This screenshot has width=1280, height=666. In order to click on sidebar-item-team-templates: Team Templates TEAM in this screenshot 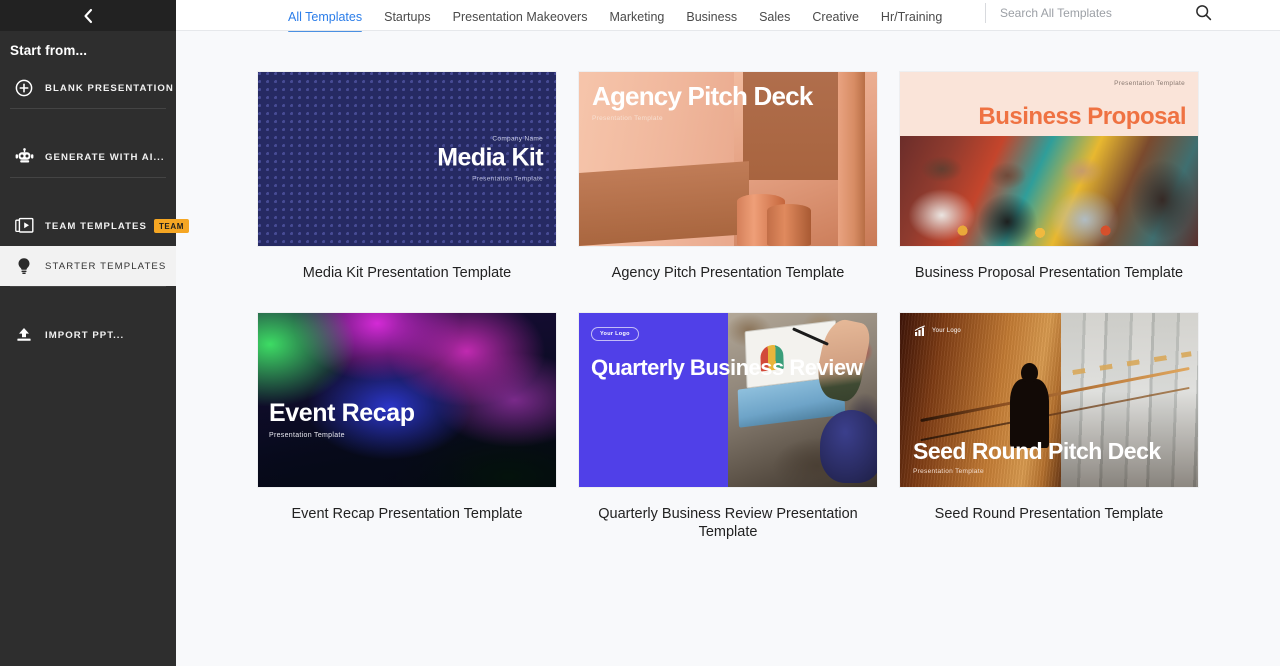, I will do `click(95, 226)`.